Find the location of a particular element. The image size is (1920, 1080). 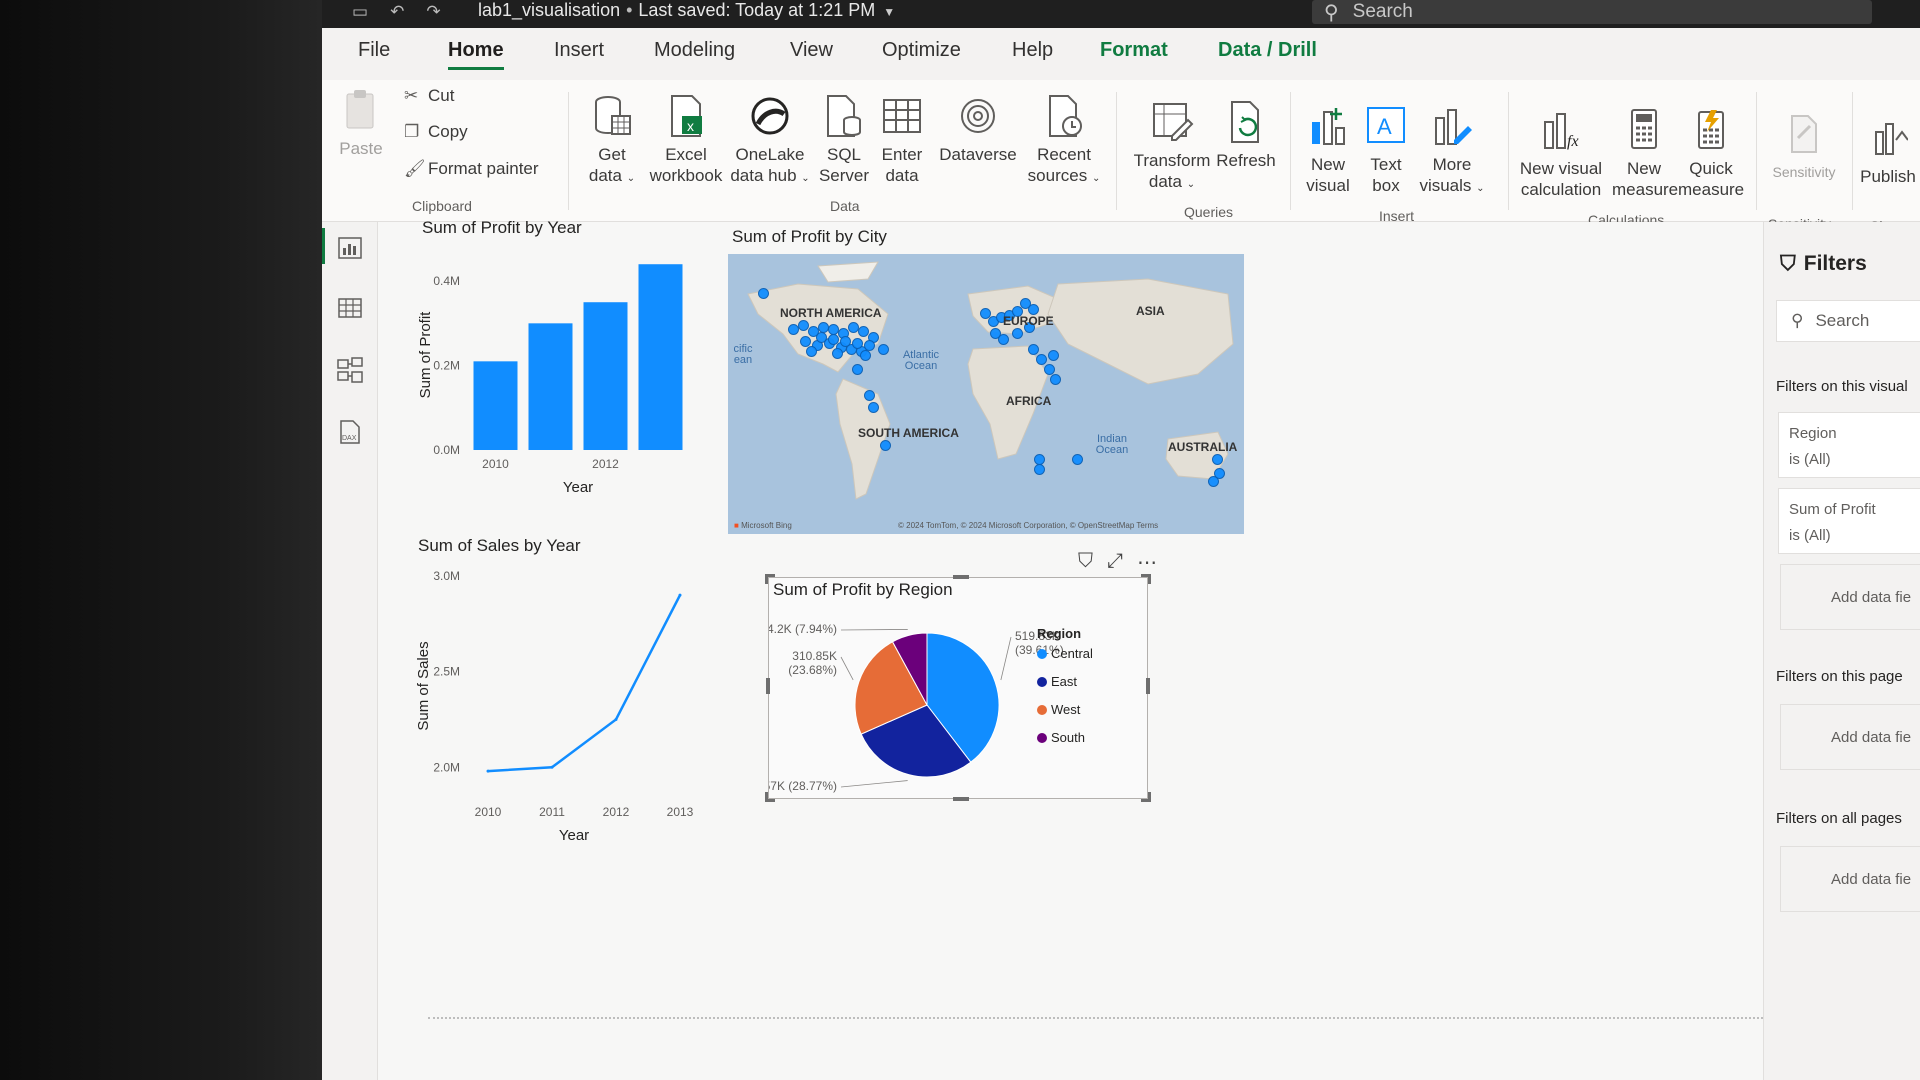

tab-optimize: Optimize is located at coordinates (921, 50).